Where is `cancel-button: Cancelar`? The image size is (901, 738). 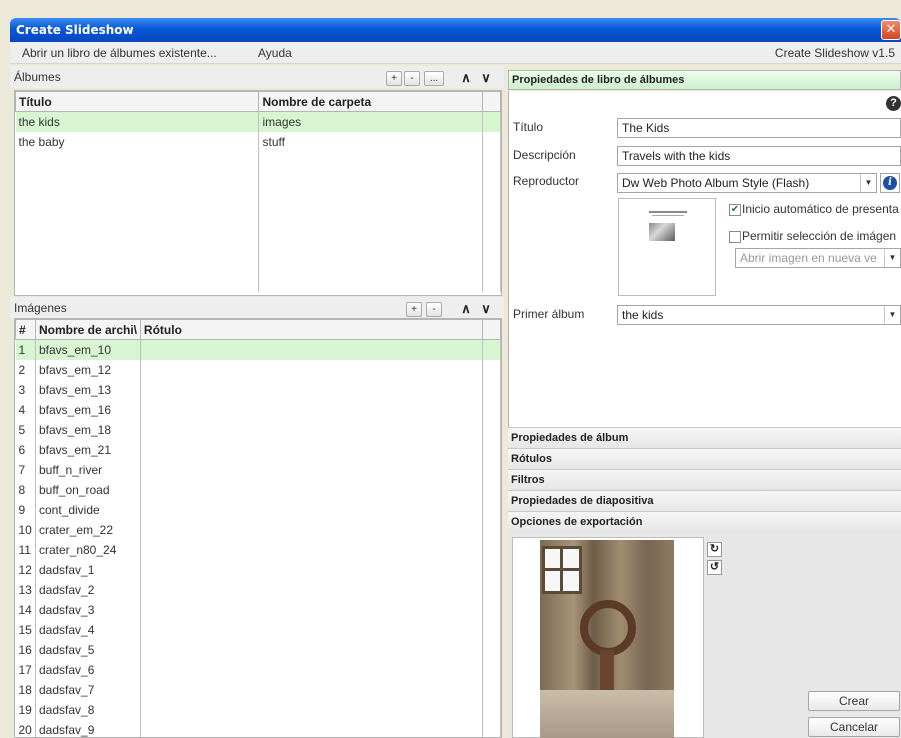 cancel-button: Cancelar is located at coordinates (854, 727).